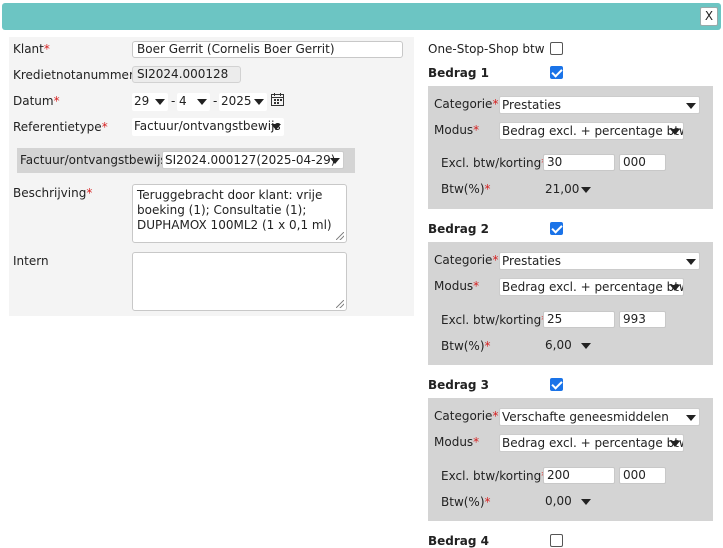 Image resolution: width=723 pixels, height=548 pixels. Describe the element at coordinates (193, 102) in the screenshot. I see `datum-month-select: 4` at that location.